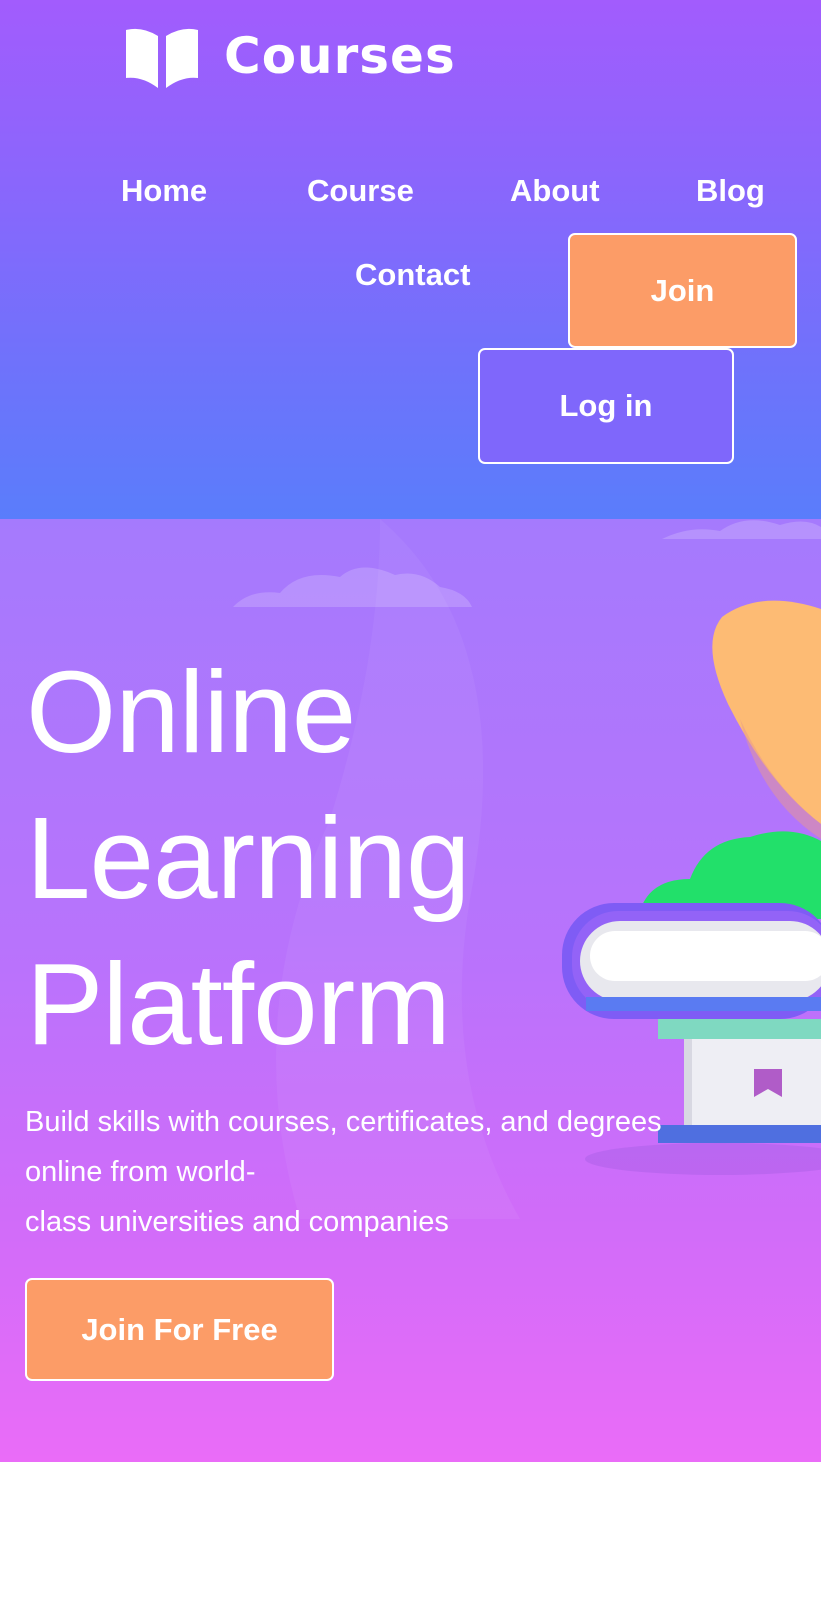  I want to click on join-for-free-button: Join For Free, so click(179, 1329).